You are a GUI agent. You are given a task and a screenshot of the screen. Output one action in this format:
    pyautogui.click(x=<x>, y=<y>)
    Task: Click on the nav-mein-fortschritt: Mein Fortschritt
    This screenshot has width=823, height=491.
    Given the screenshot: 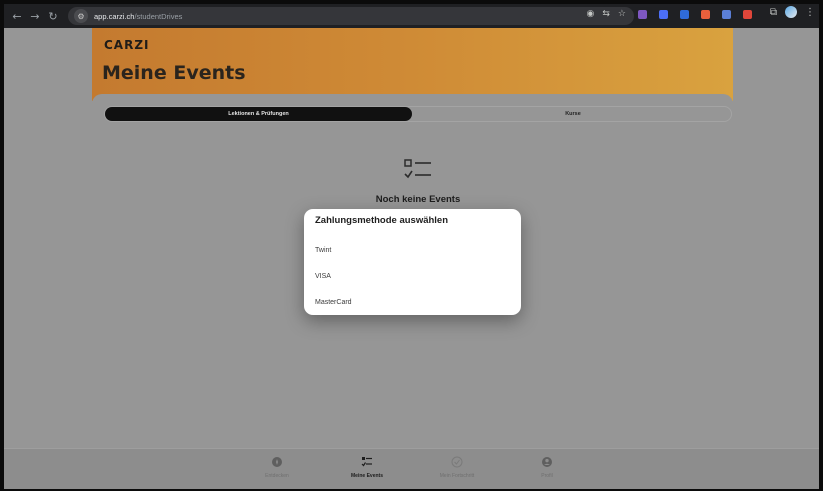 What is the action you would take?
    pyautogui.click(x=457, y=467)
    